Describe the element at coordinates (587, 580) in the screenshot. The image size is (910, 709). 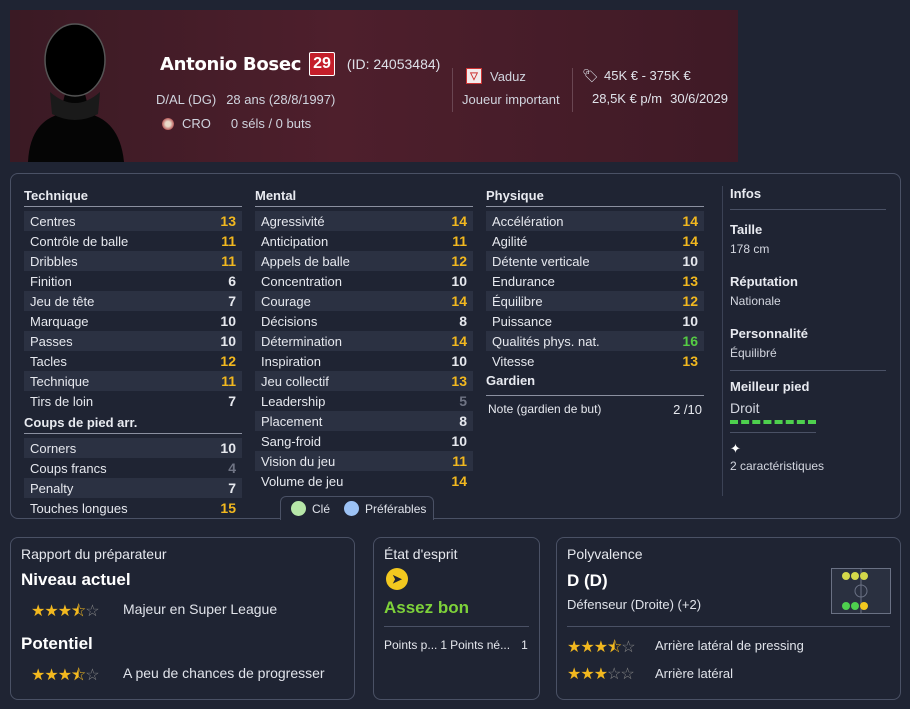
I see `best-position: D (D)` at that location.